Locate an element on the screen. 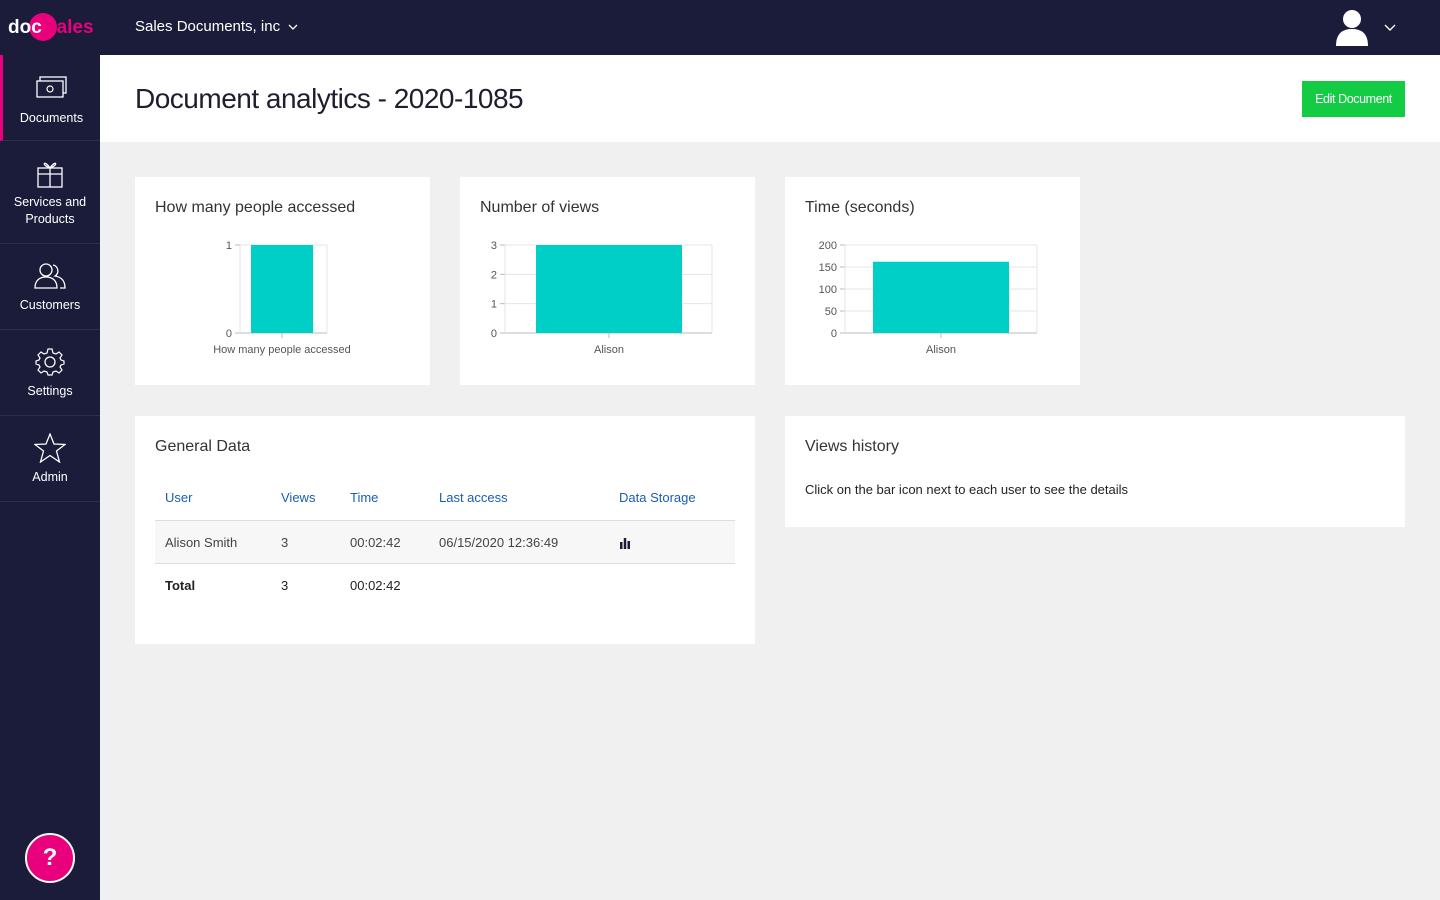 The width and height of the screenshot is (1440, 900). sidebar-item-label: Settings is located at coordinates (50, 391).